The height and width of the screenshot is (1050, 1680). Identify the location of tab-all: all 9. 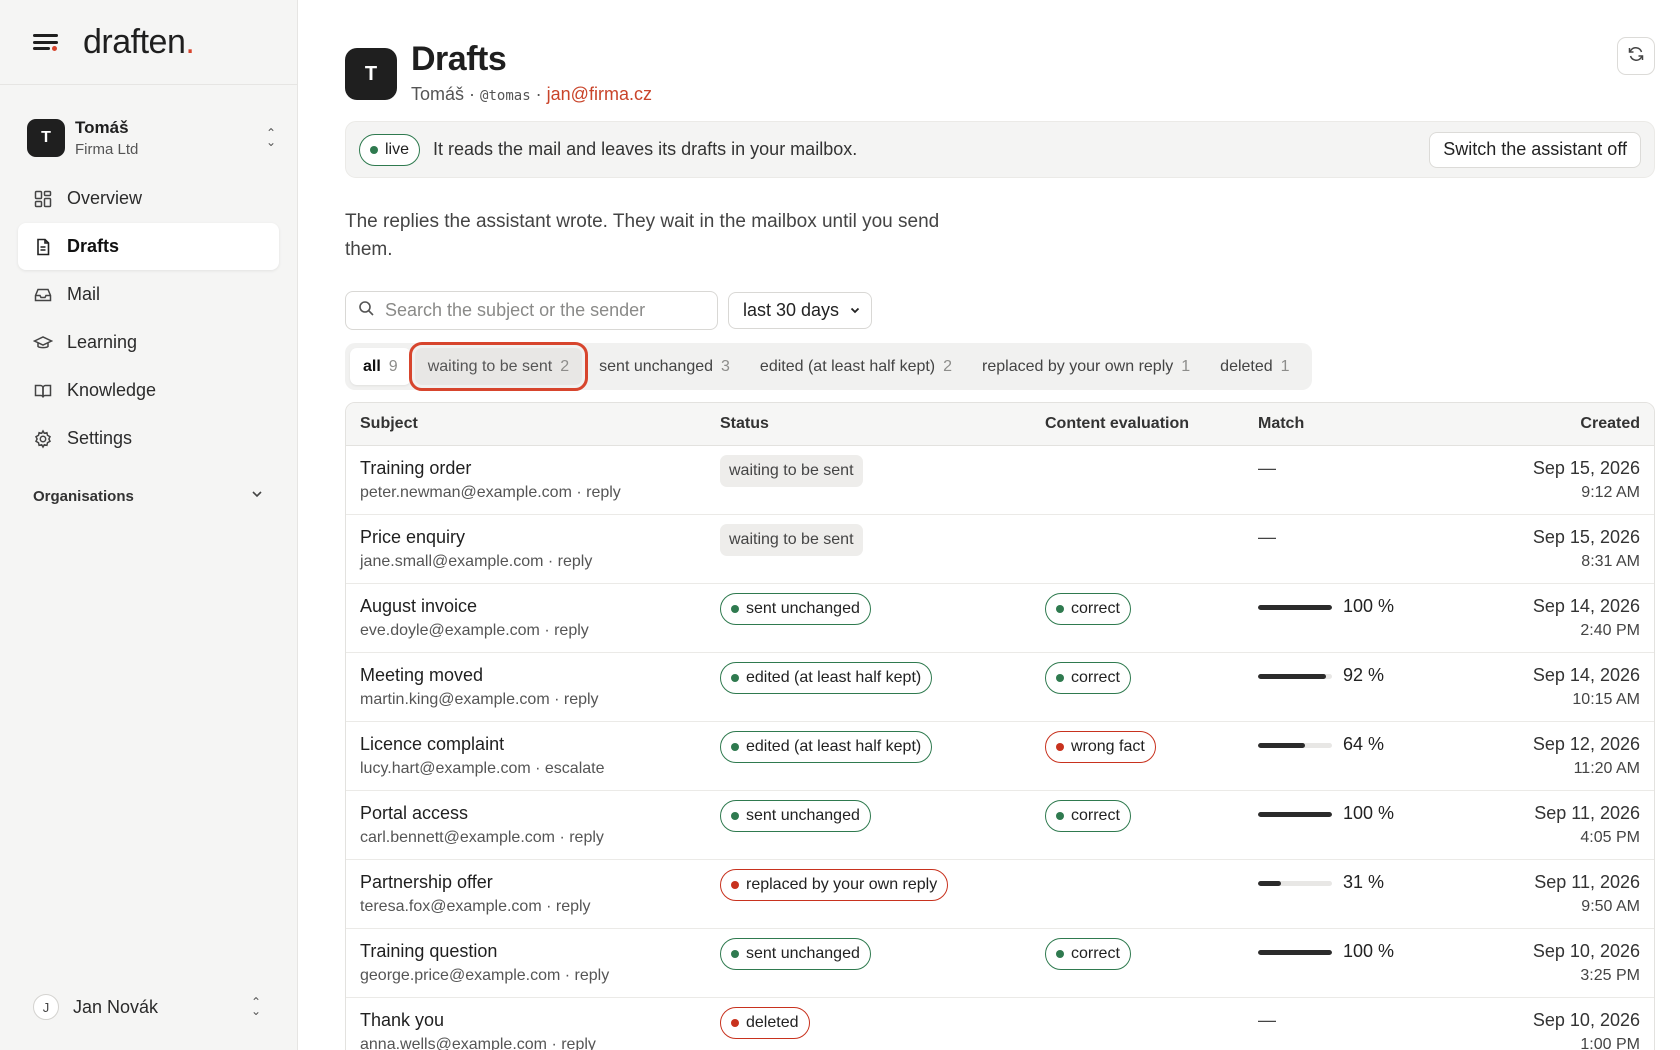
(380, 366).